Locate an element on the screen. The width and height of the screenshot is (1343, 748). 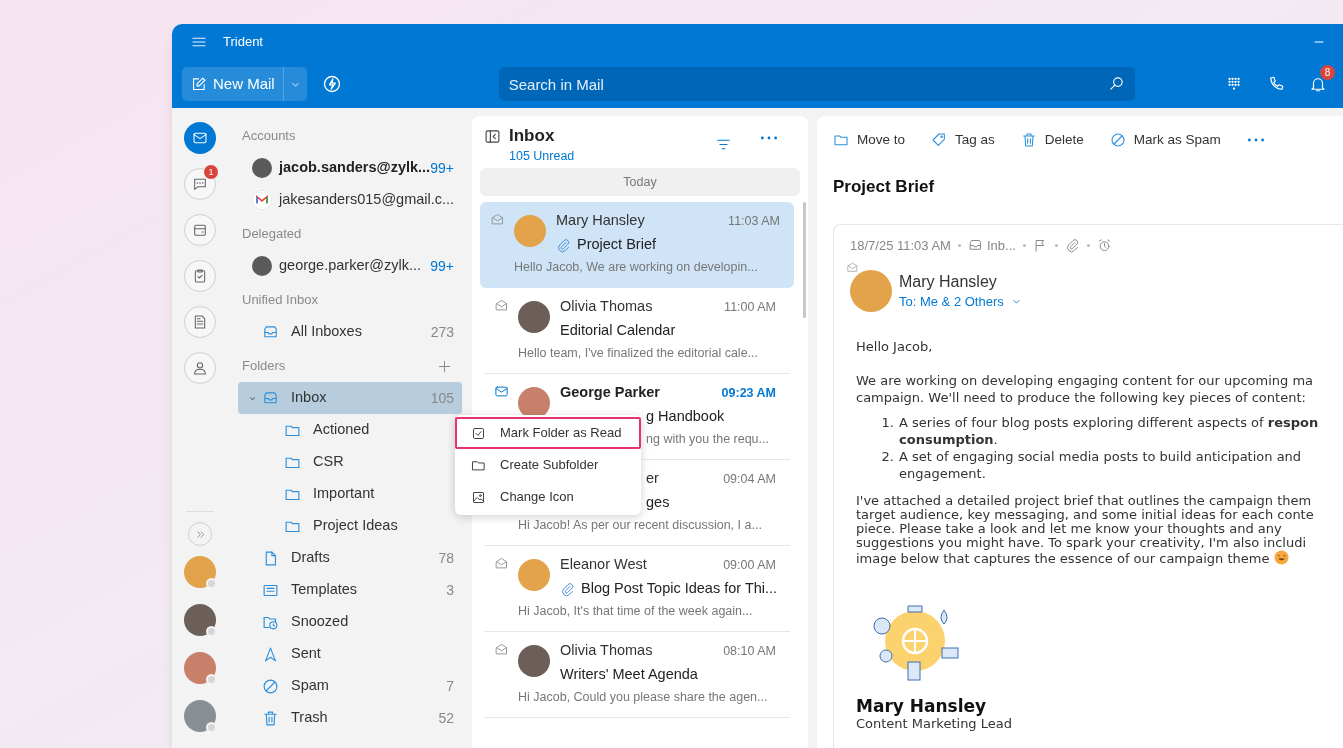
recipients-link: To: Me & 2 Others is located at coordinates (961, 301).